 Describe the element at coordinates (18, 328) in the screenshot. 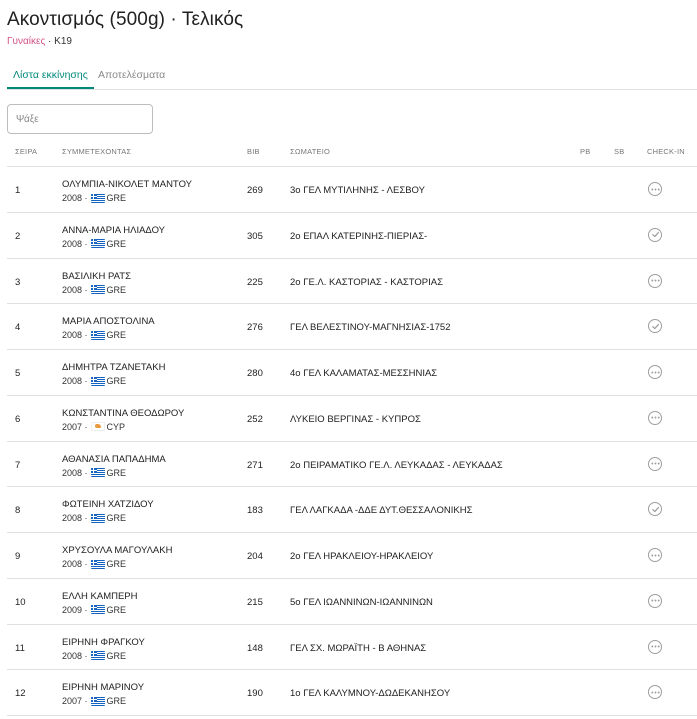

I see `row-order: 4` at that location.